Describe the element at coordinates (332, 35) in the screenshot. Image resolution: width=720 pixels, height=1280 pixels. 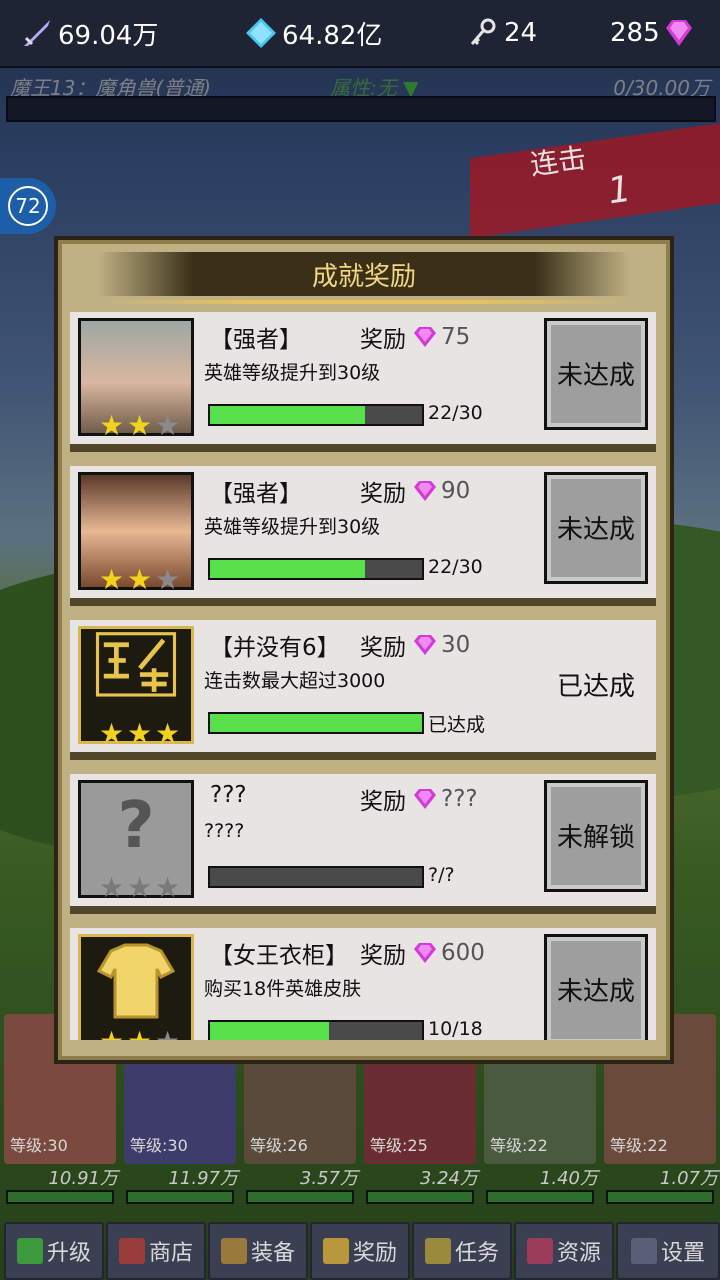
I see `diamond-value: 64.82亿` at that location.